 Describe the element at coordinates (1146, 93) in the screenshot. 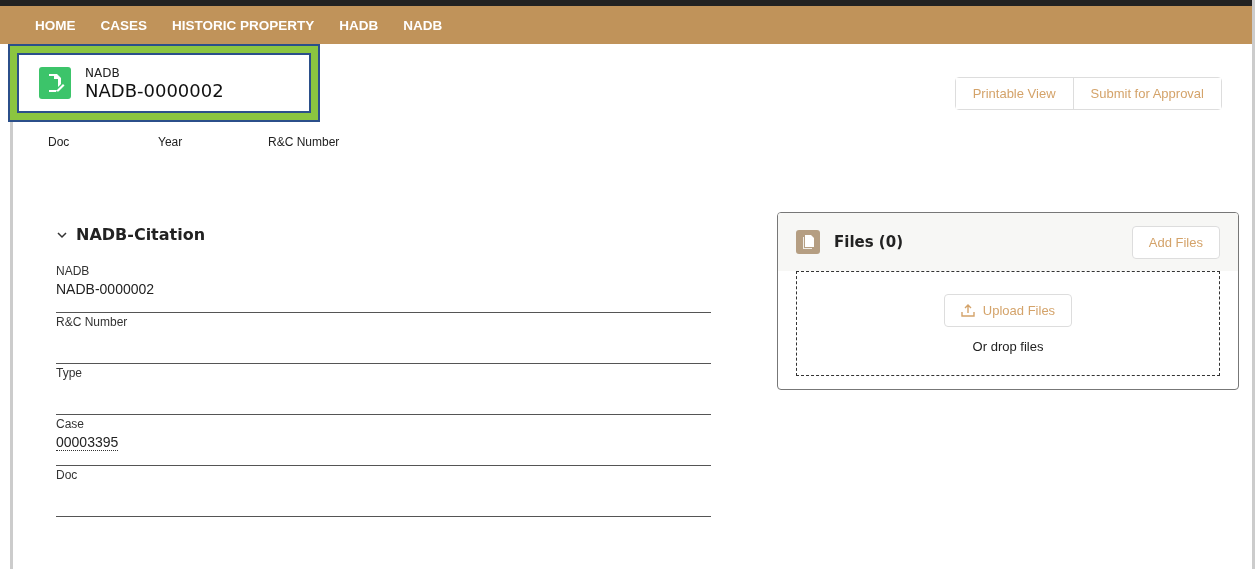

I see `action-button: Submit for Approval` at that location.